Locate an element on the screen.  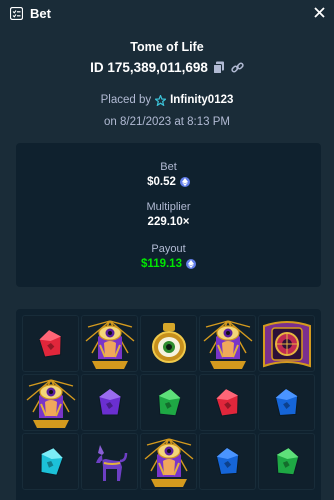
bet-id-row: ID 175,389,011,698 is located at coordinates (167, 67).